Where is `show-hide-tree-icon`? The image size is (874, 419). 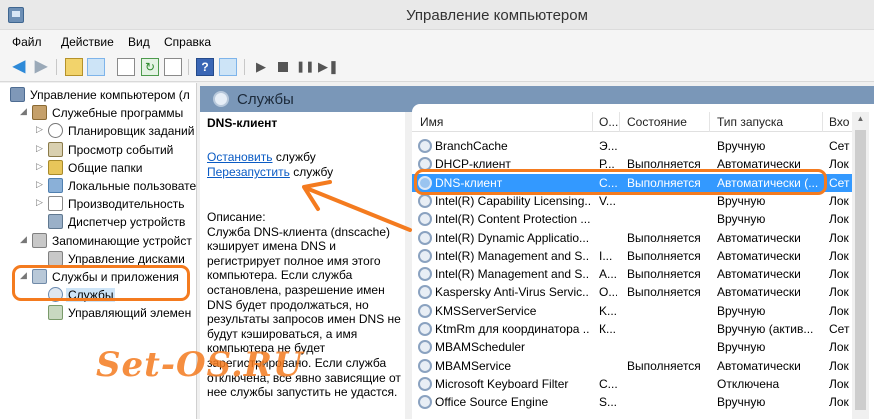
show-hide-tree-icon is located at coordinates (96, 67).